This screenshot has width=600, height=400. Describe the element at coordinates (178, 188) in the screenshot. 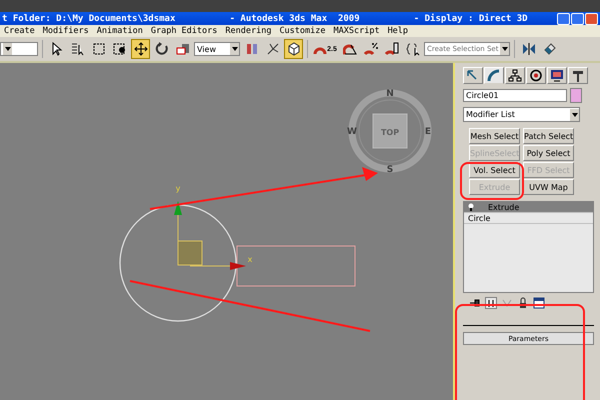

I see `axis-label: y` at that location.